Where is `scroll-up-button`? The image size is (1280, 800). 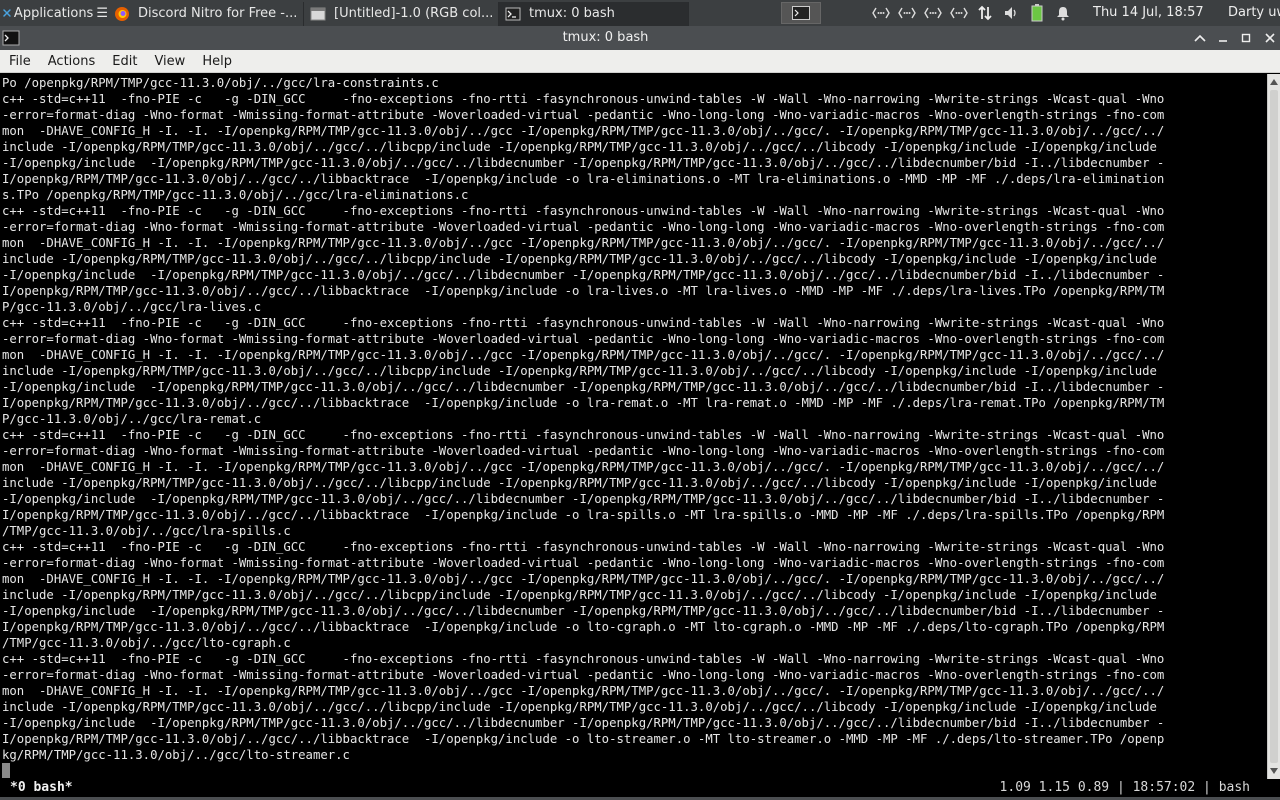
scroll-up-button is located at coordinates (1274, 82).